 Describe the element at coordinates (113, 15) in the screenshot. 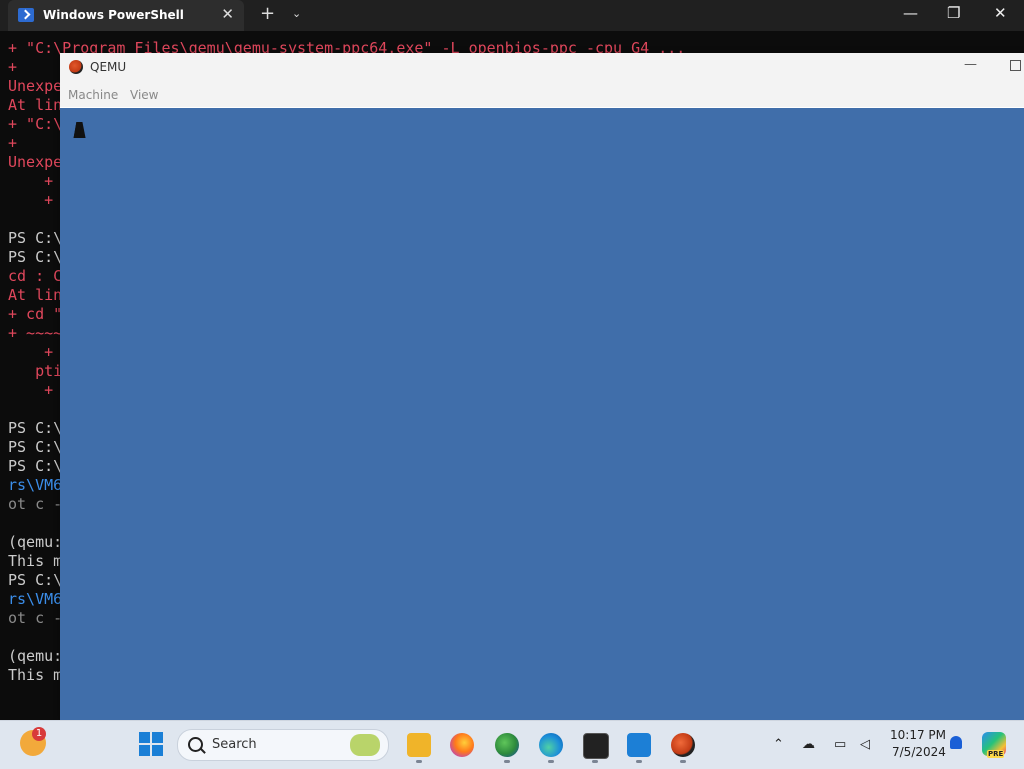

I see `tab-title: Windows PowerShell` at that location.